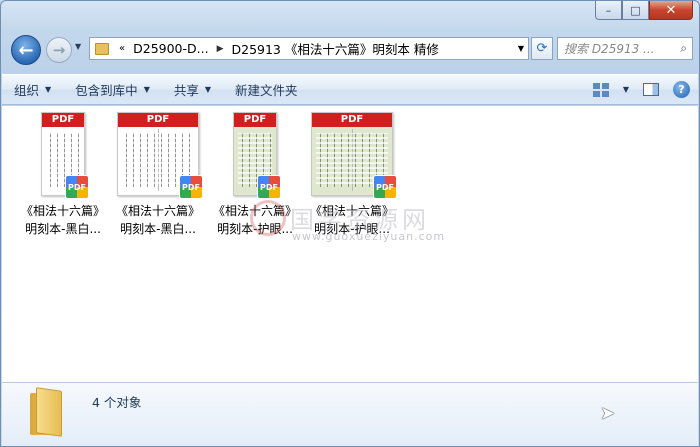 The height and width of the screenshot is (447, 700). I want to click on search-input: 搜索 D25913 ... ⌕, so click(625, 48).